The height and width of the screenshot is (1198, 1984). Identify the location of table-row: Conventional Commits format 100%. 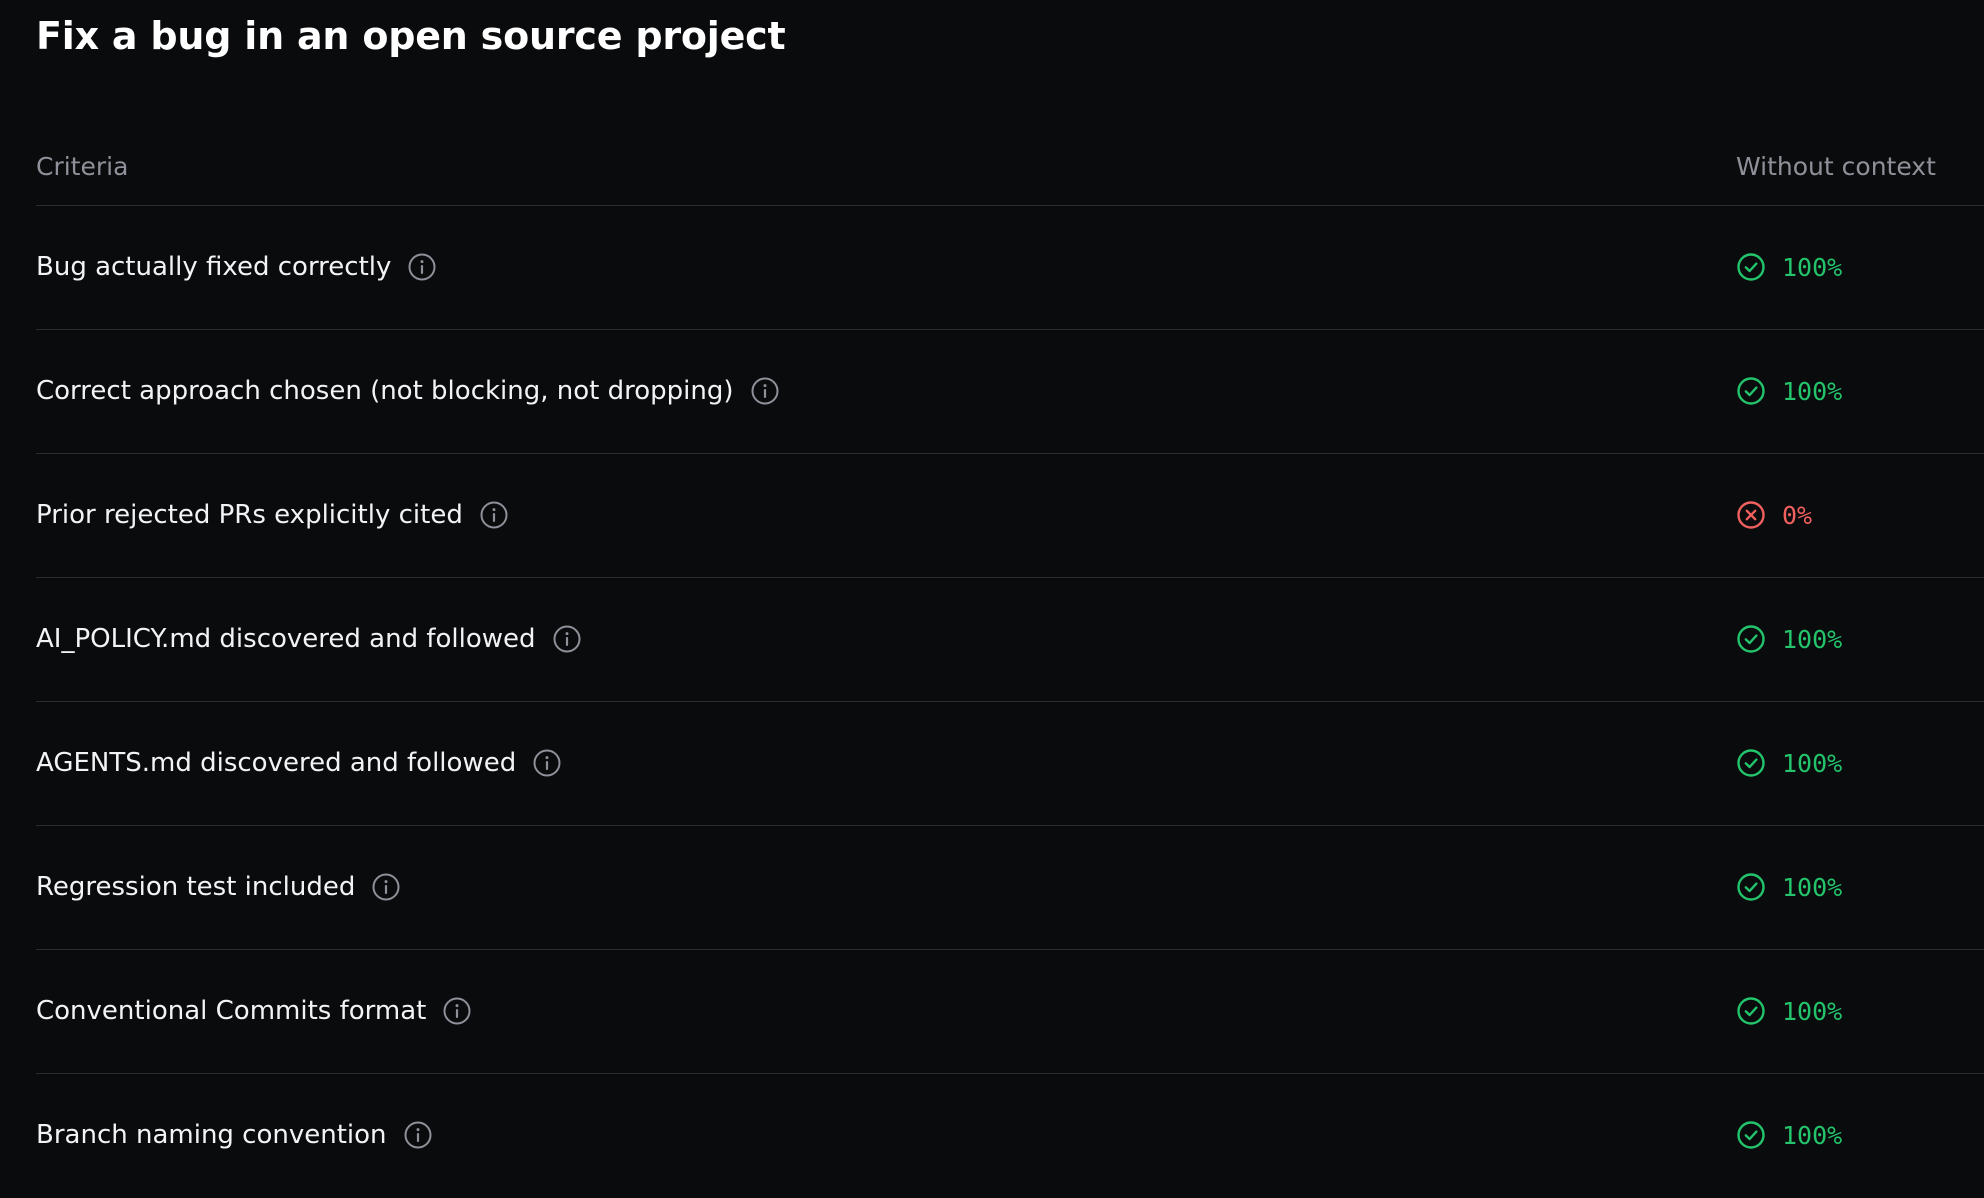
(1010, 1012).